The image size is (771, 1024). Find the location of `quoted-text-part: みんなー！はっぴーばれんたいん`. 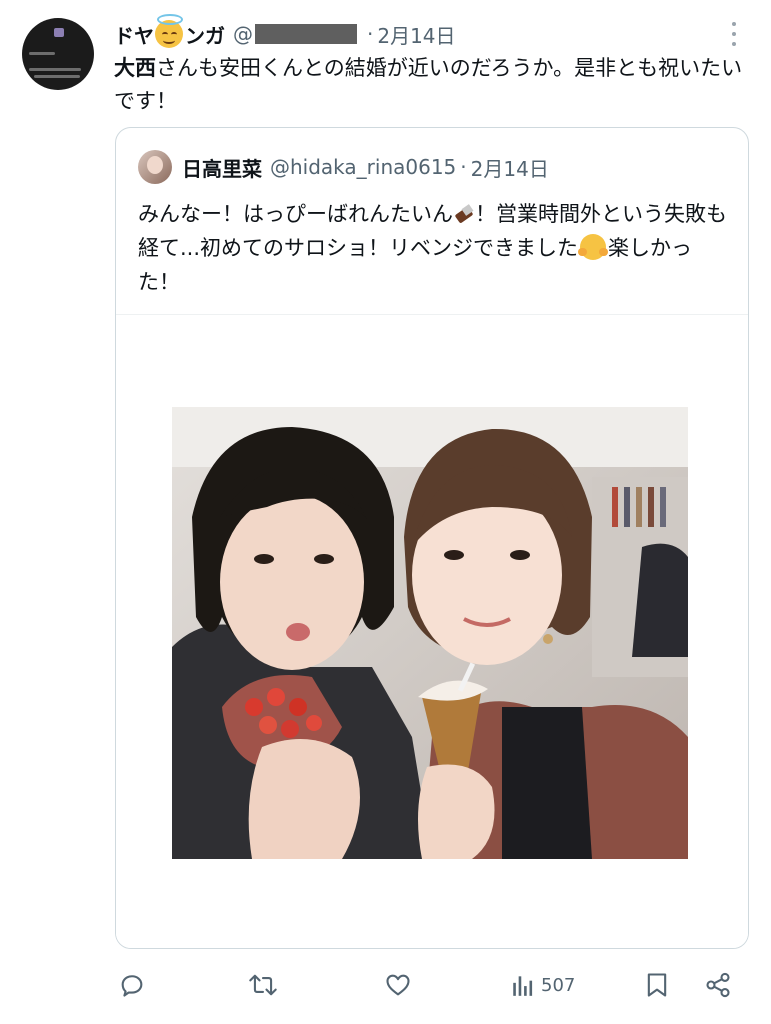

quoted-text-part: みんなー！はっぴーばれんたいん is located at coordinates (295, 214).